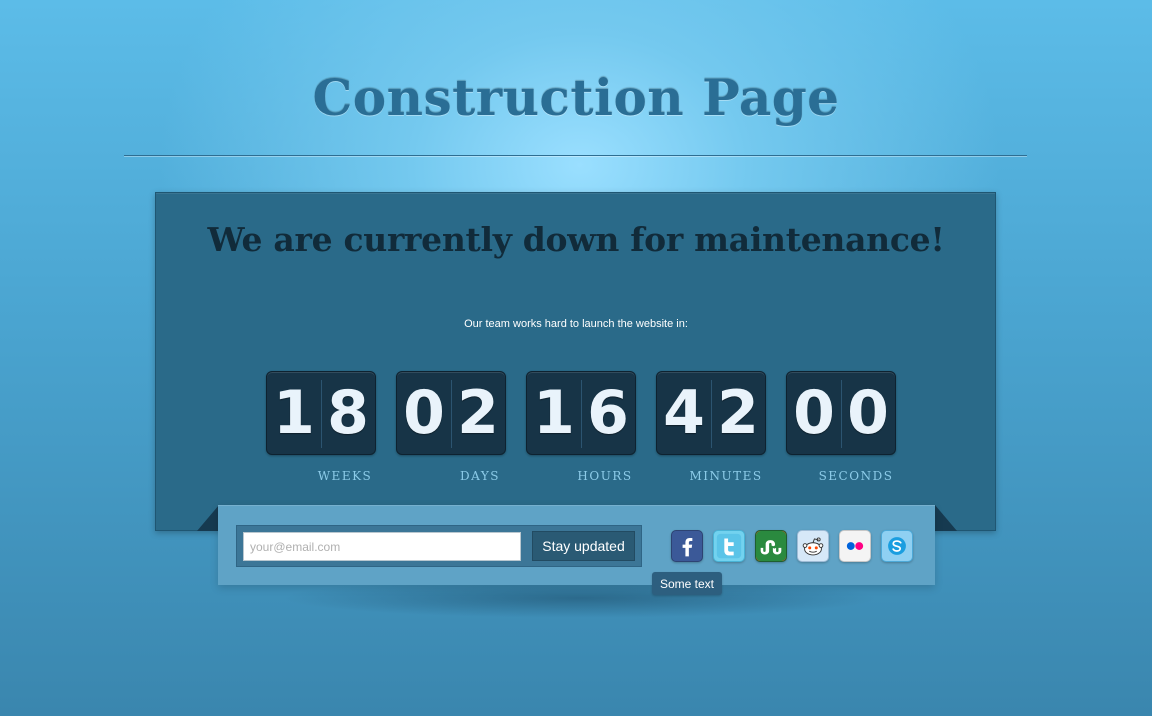 The image size is (1152, 716). I want to click on weeks-counter: 1 8, so click(321, 413).